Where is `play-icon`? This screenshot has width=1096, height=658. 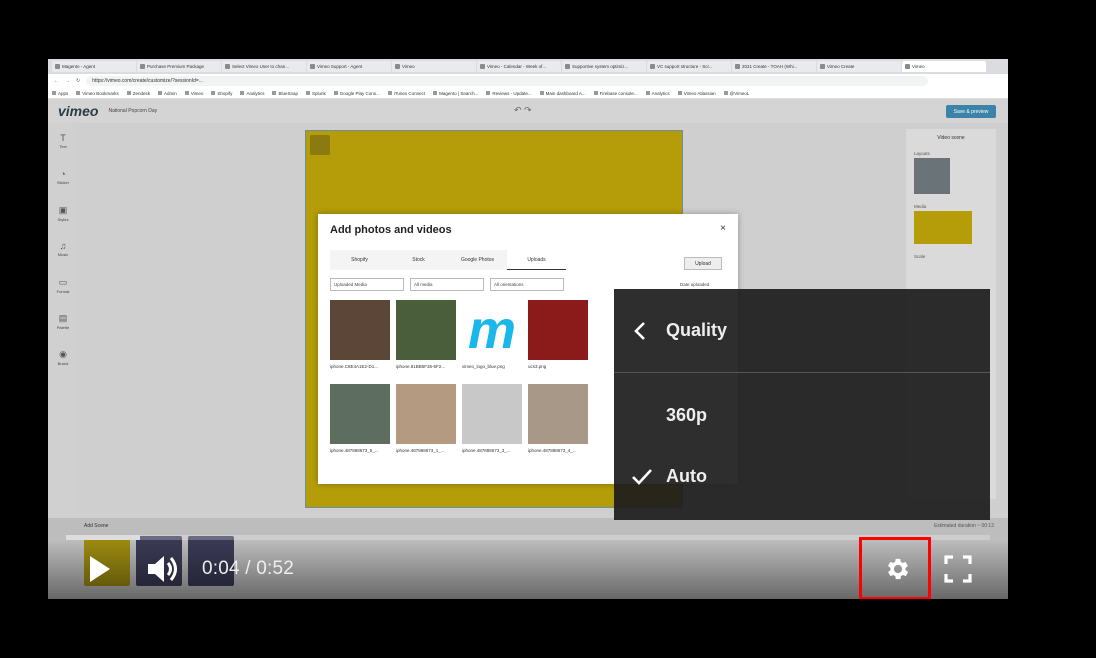
play-icon is located at coordinates (100, 569).